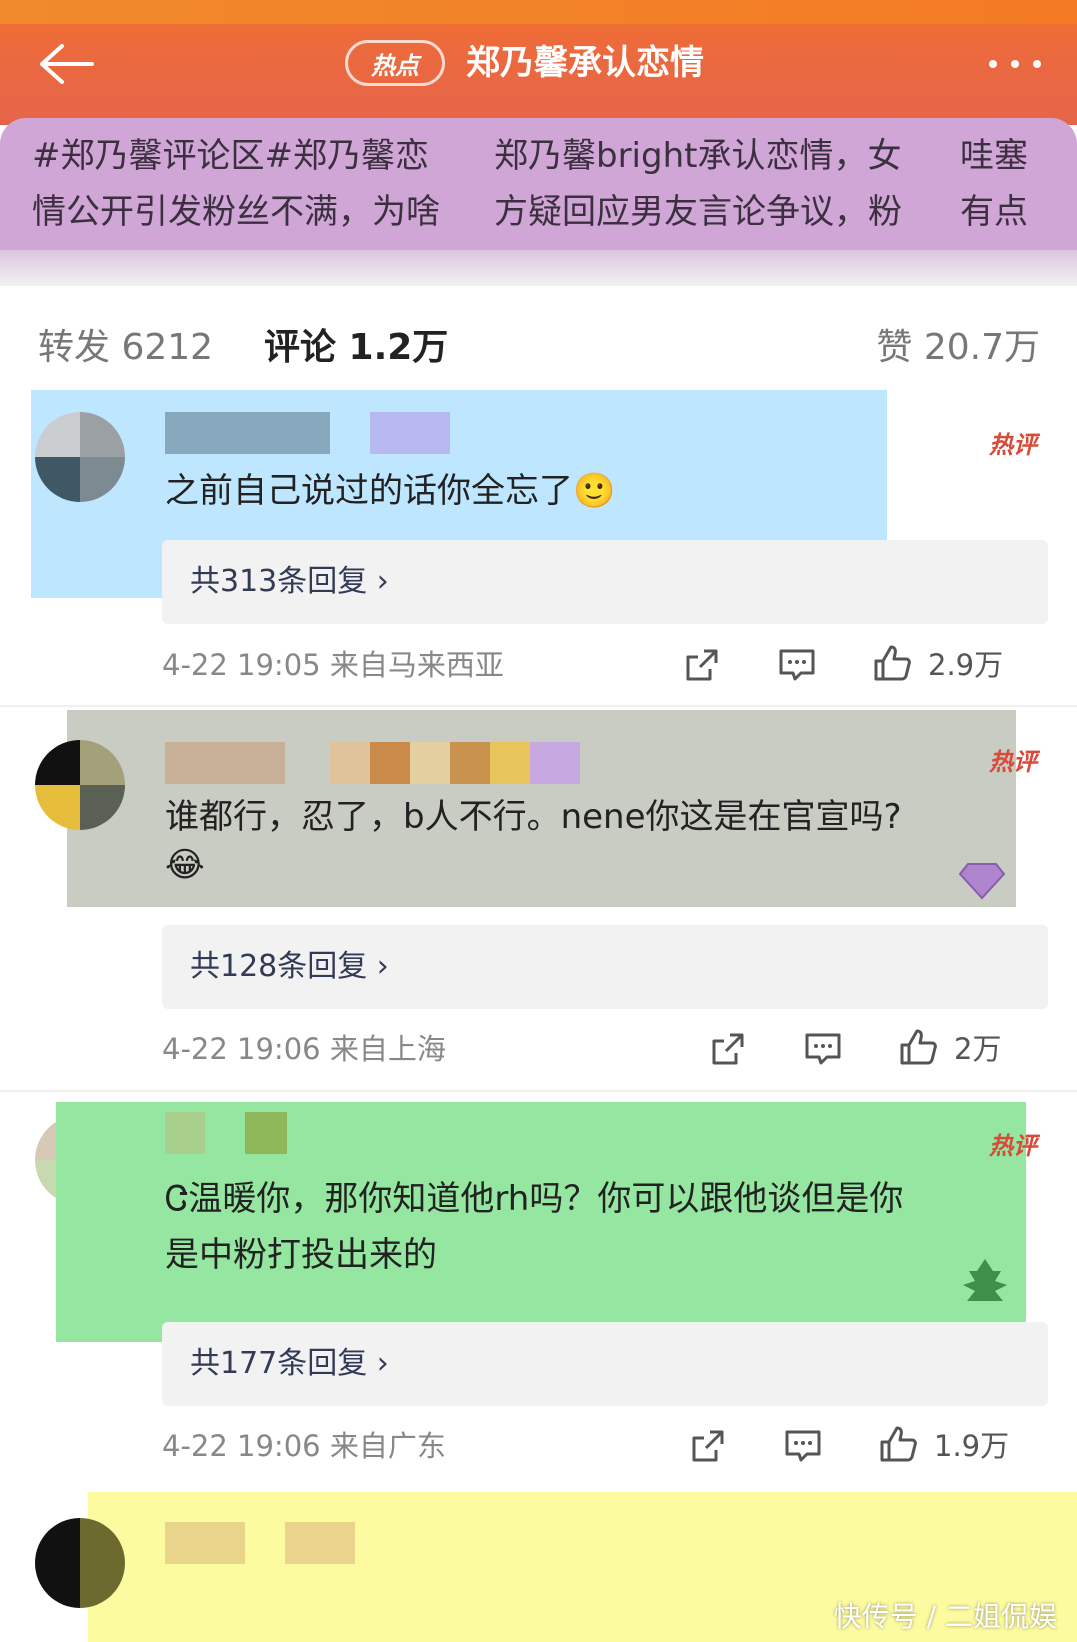  I want to click on stats-tab-bar: 转发 6212 评论 1.2万 赞 20.7万, so click(538, 346).